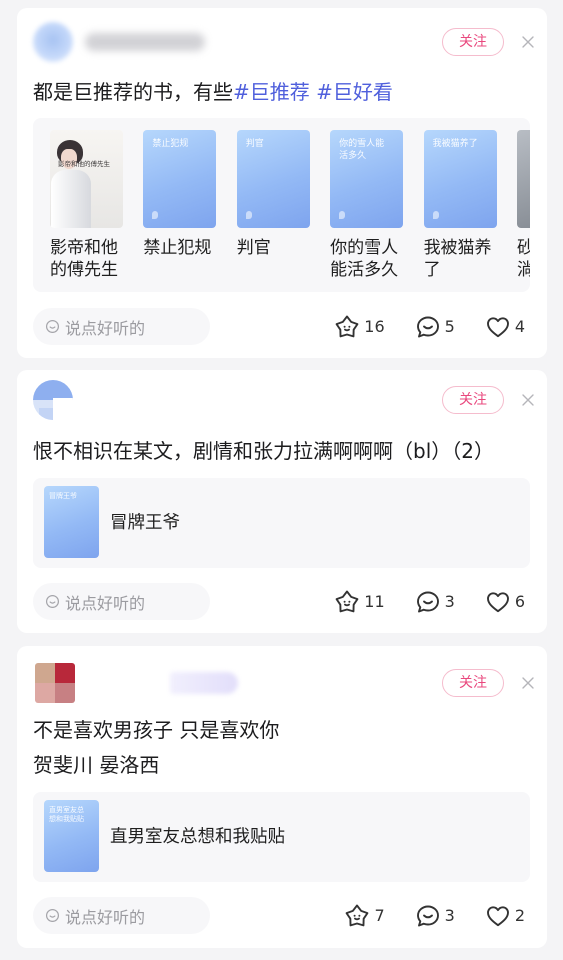  Describe the element at coordinates (374, 326) in the screenshot. I see `reaction-count: 16` at that location.